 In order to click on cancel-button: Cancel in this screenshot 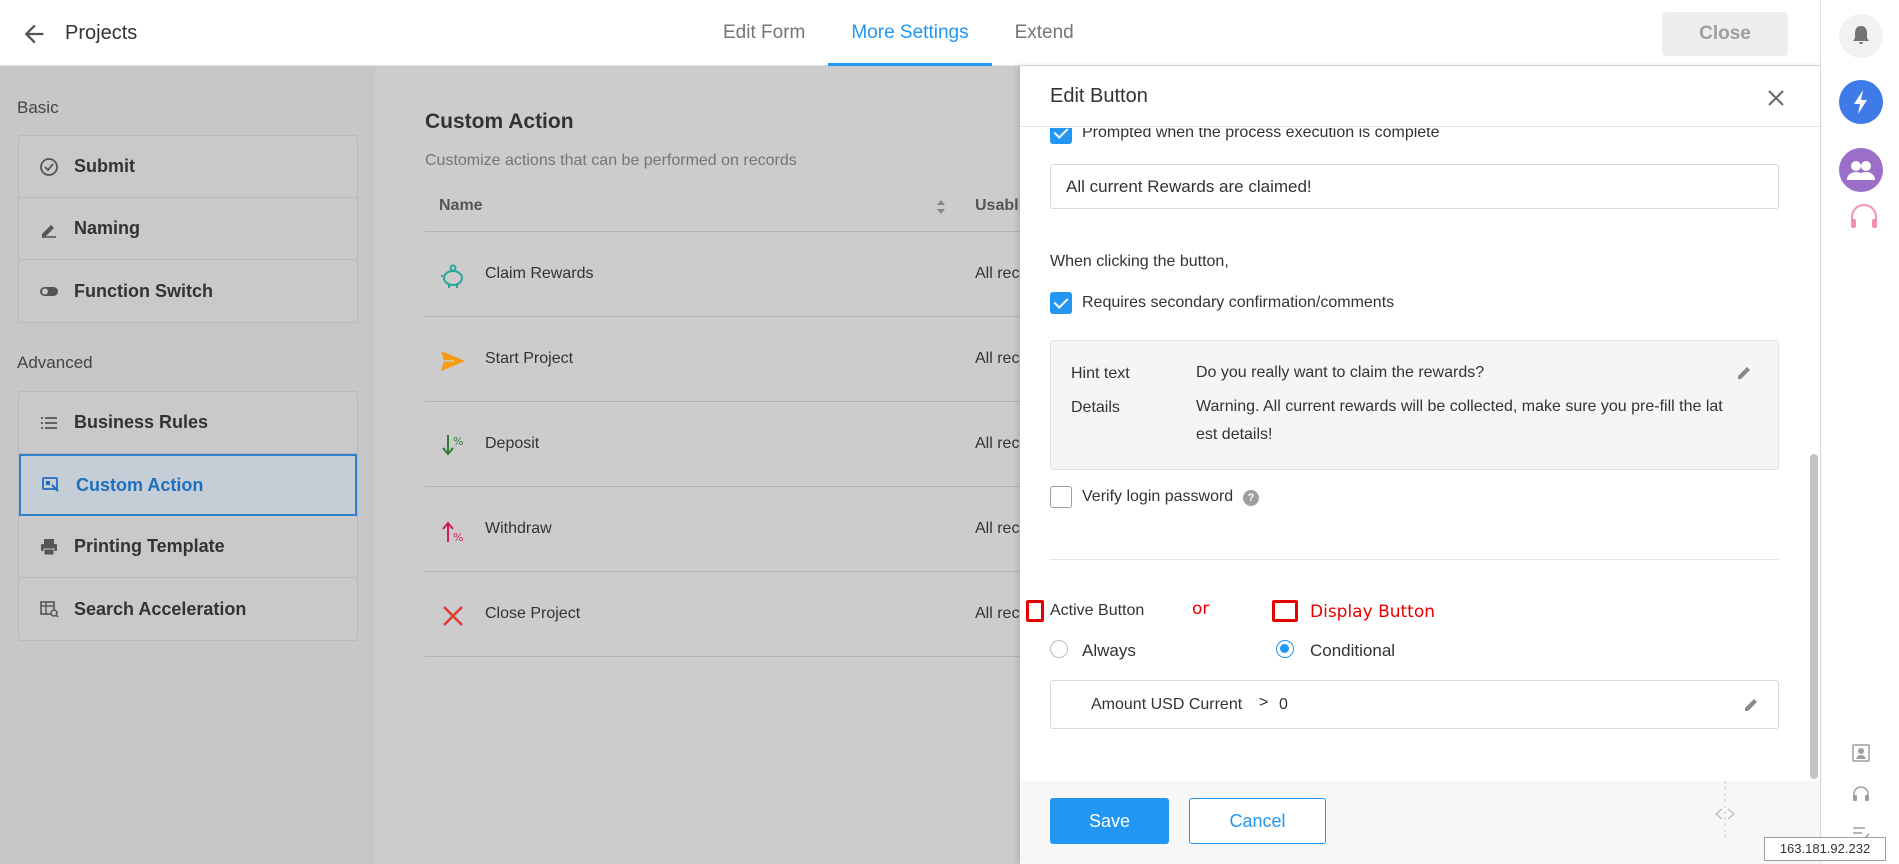, I will do `click(1257, 821)`.